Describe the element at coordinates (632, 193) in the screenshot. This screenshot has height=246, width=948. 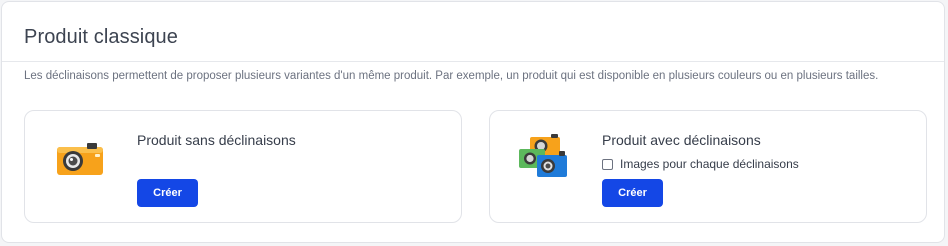
I see `create-variant-product-button: Créer` at that location.